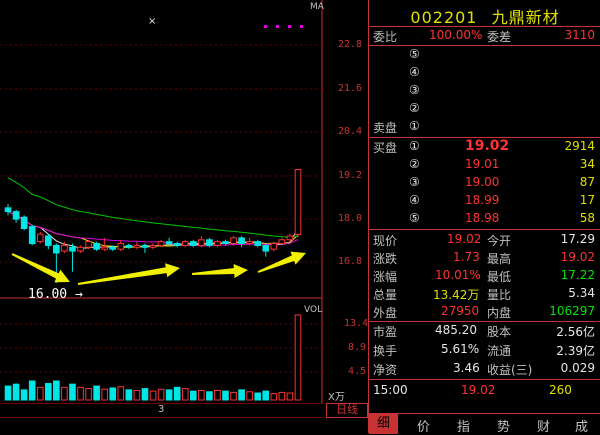  What do you see at coordinates (384, 424) in the screenshot?
I see `tab-detail: 细` at bounding box center [384, 424].